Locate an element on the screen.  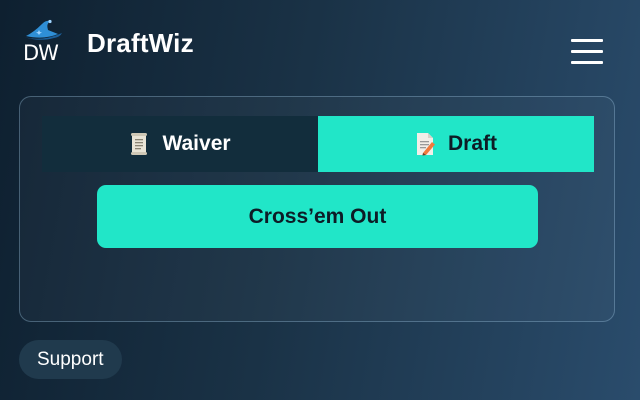
svg-text: DW is located at coordinates (41, 52).